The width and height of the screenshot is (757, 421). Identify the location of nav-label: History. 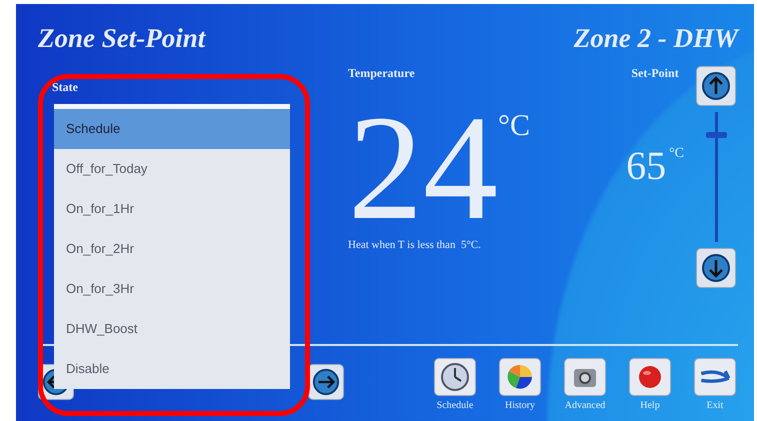
(520, 405).